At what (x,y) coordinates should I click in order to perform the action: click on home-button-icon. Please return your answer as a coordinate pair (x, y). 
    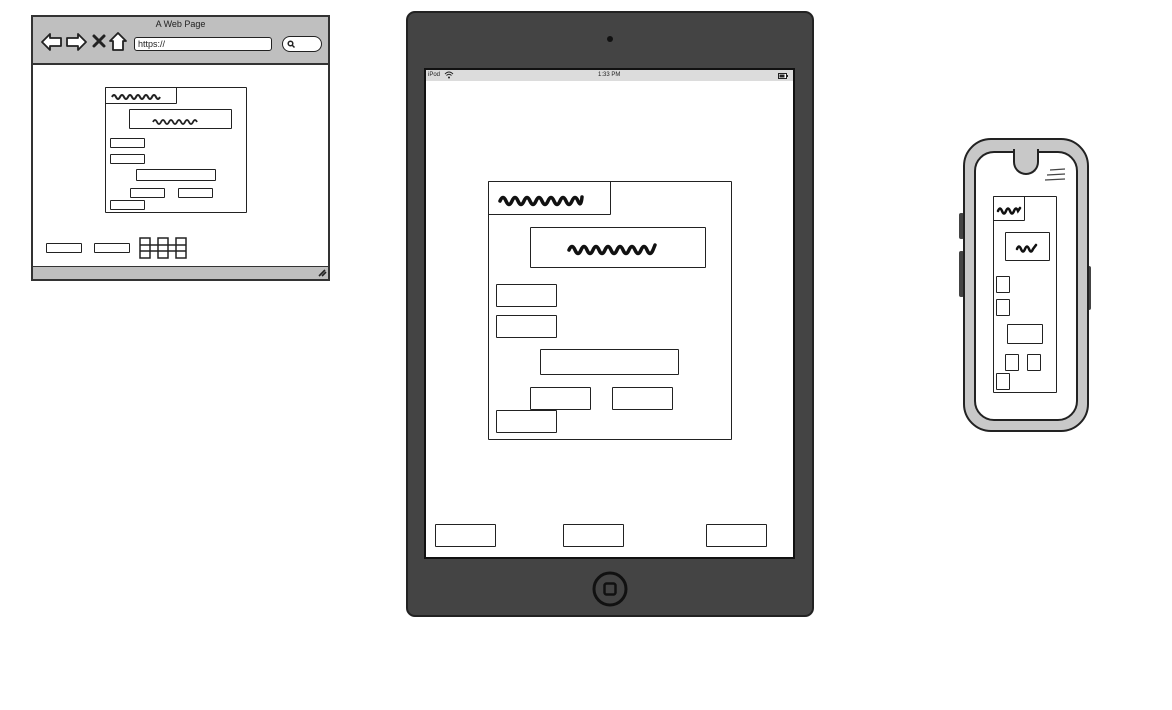
    Looking at the image, I should click on (610, 589).